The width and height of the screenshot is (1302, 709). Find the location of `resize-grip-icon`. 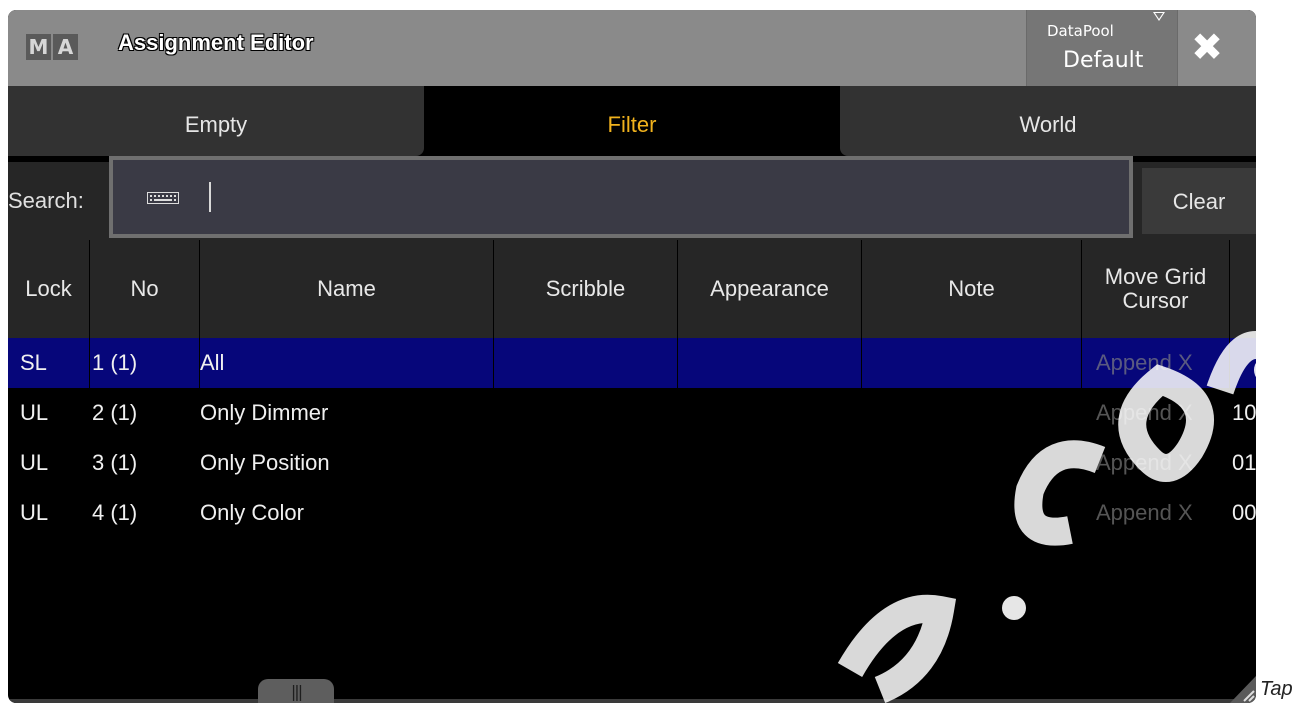

resize-grip-icon is located at coordinates (1243, 689).